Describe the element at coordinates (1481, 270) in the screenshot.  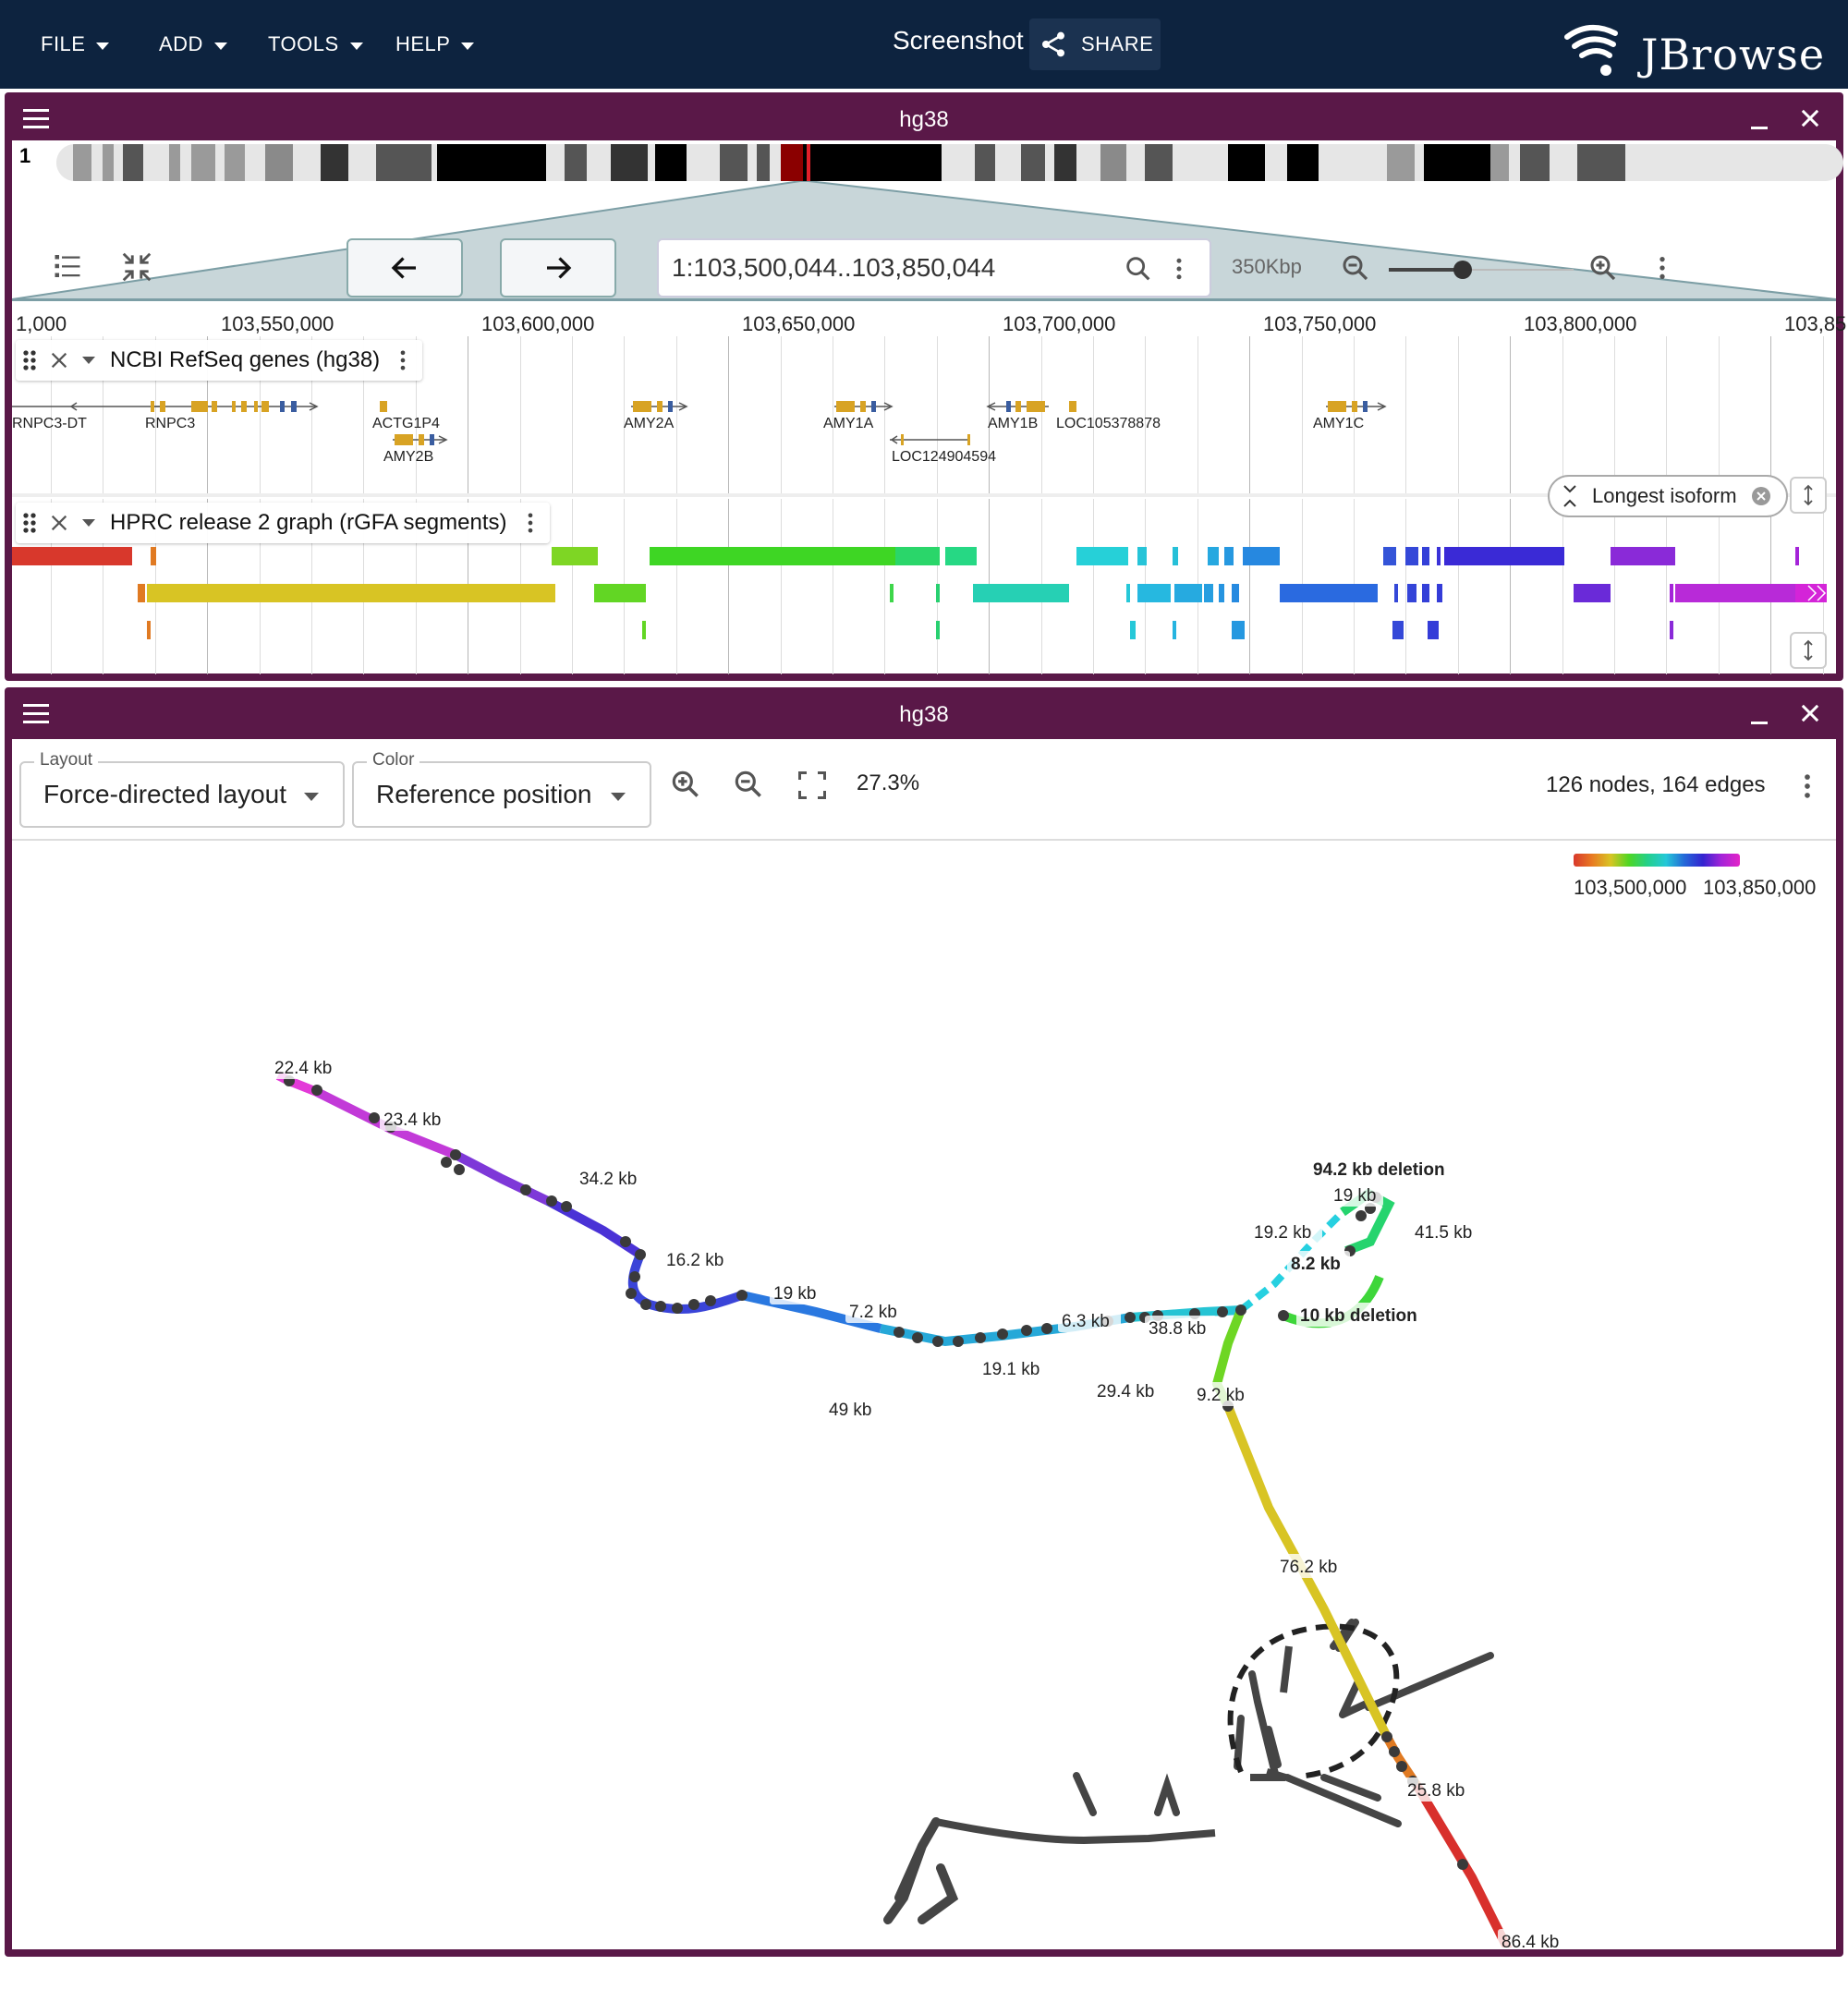
I see `zoom-slider` at that location.